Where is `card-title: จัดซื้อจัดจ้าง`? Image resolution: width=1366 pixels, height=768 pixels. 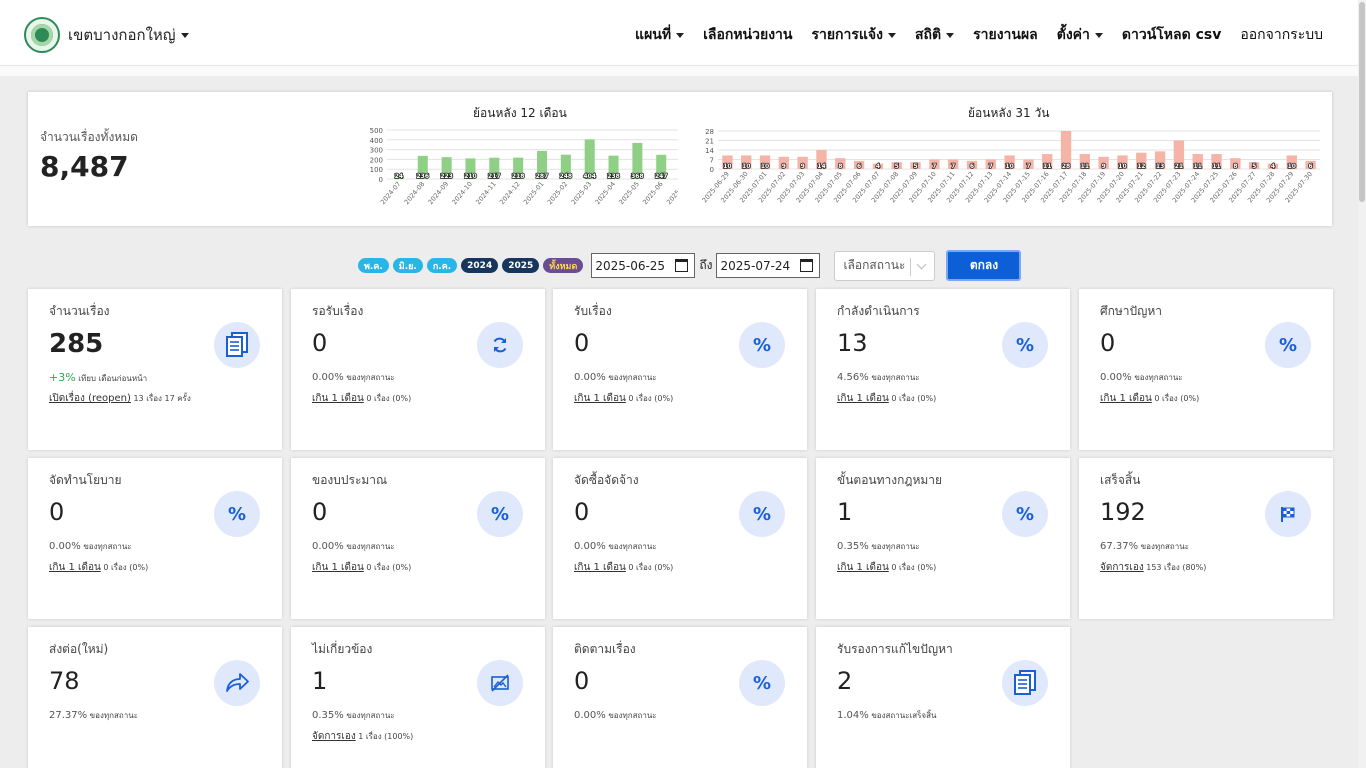
card-title: จัดซื้อจัดจ้าง is located at coordinates (606, 480).